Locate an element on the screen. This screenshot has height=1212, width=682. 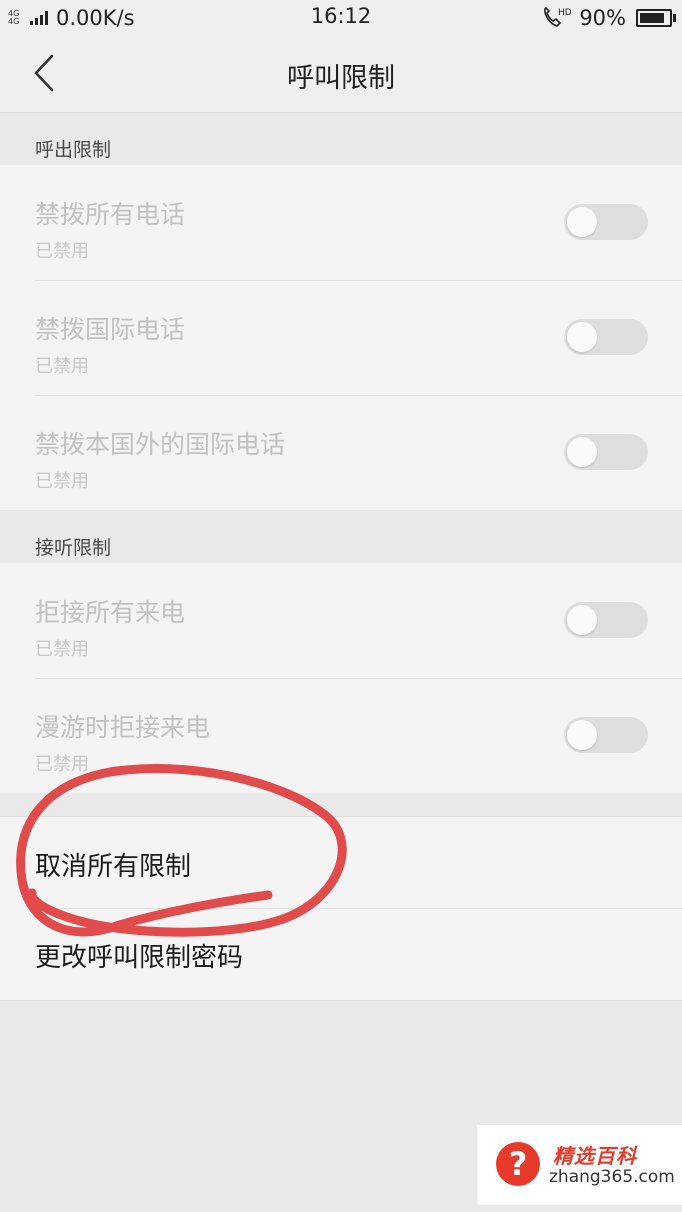
change-password-button: 更改呼叫限制密码 is located at coordinates (341, 953).